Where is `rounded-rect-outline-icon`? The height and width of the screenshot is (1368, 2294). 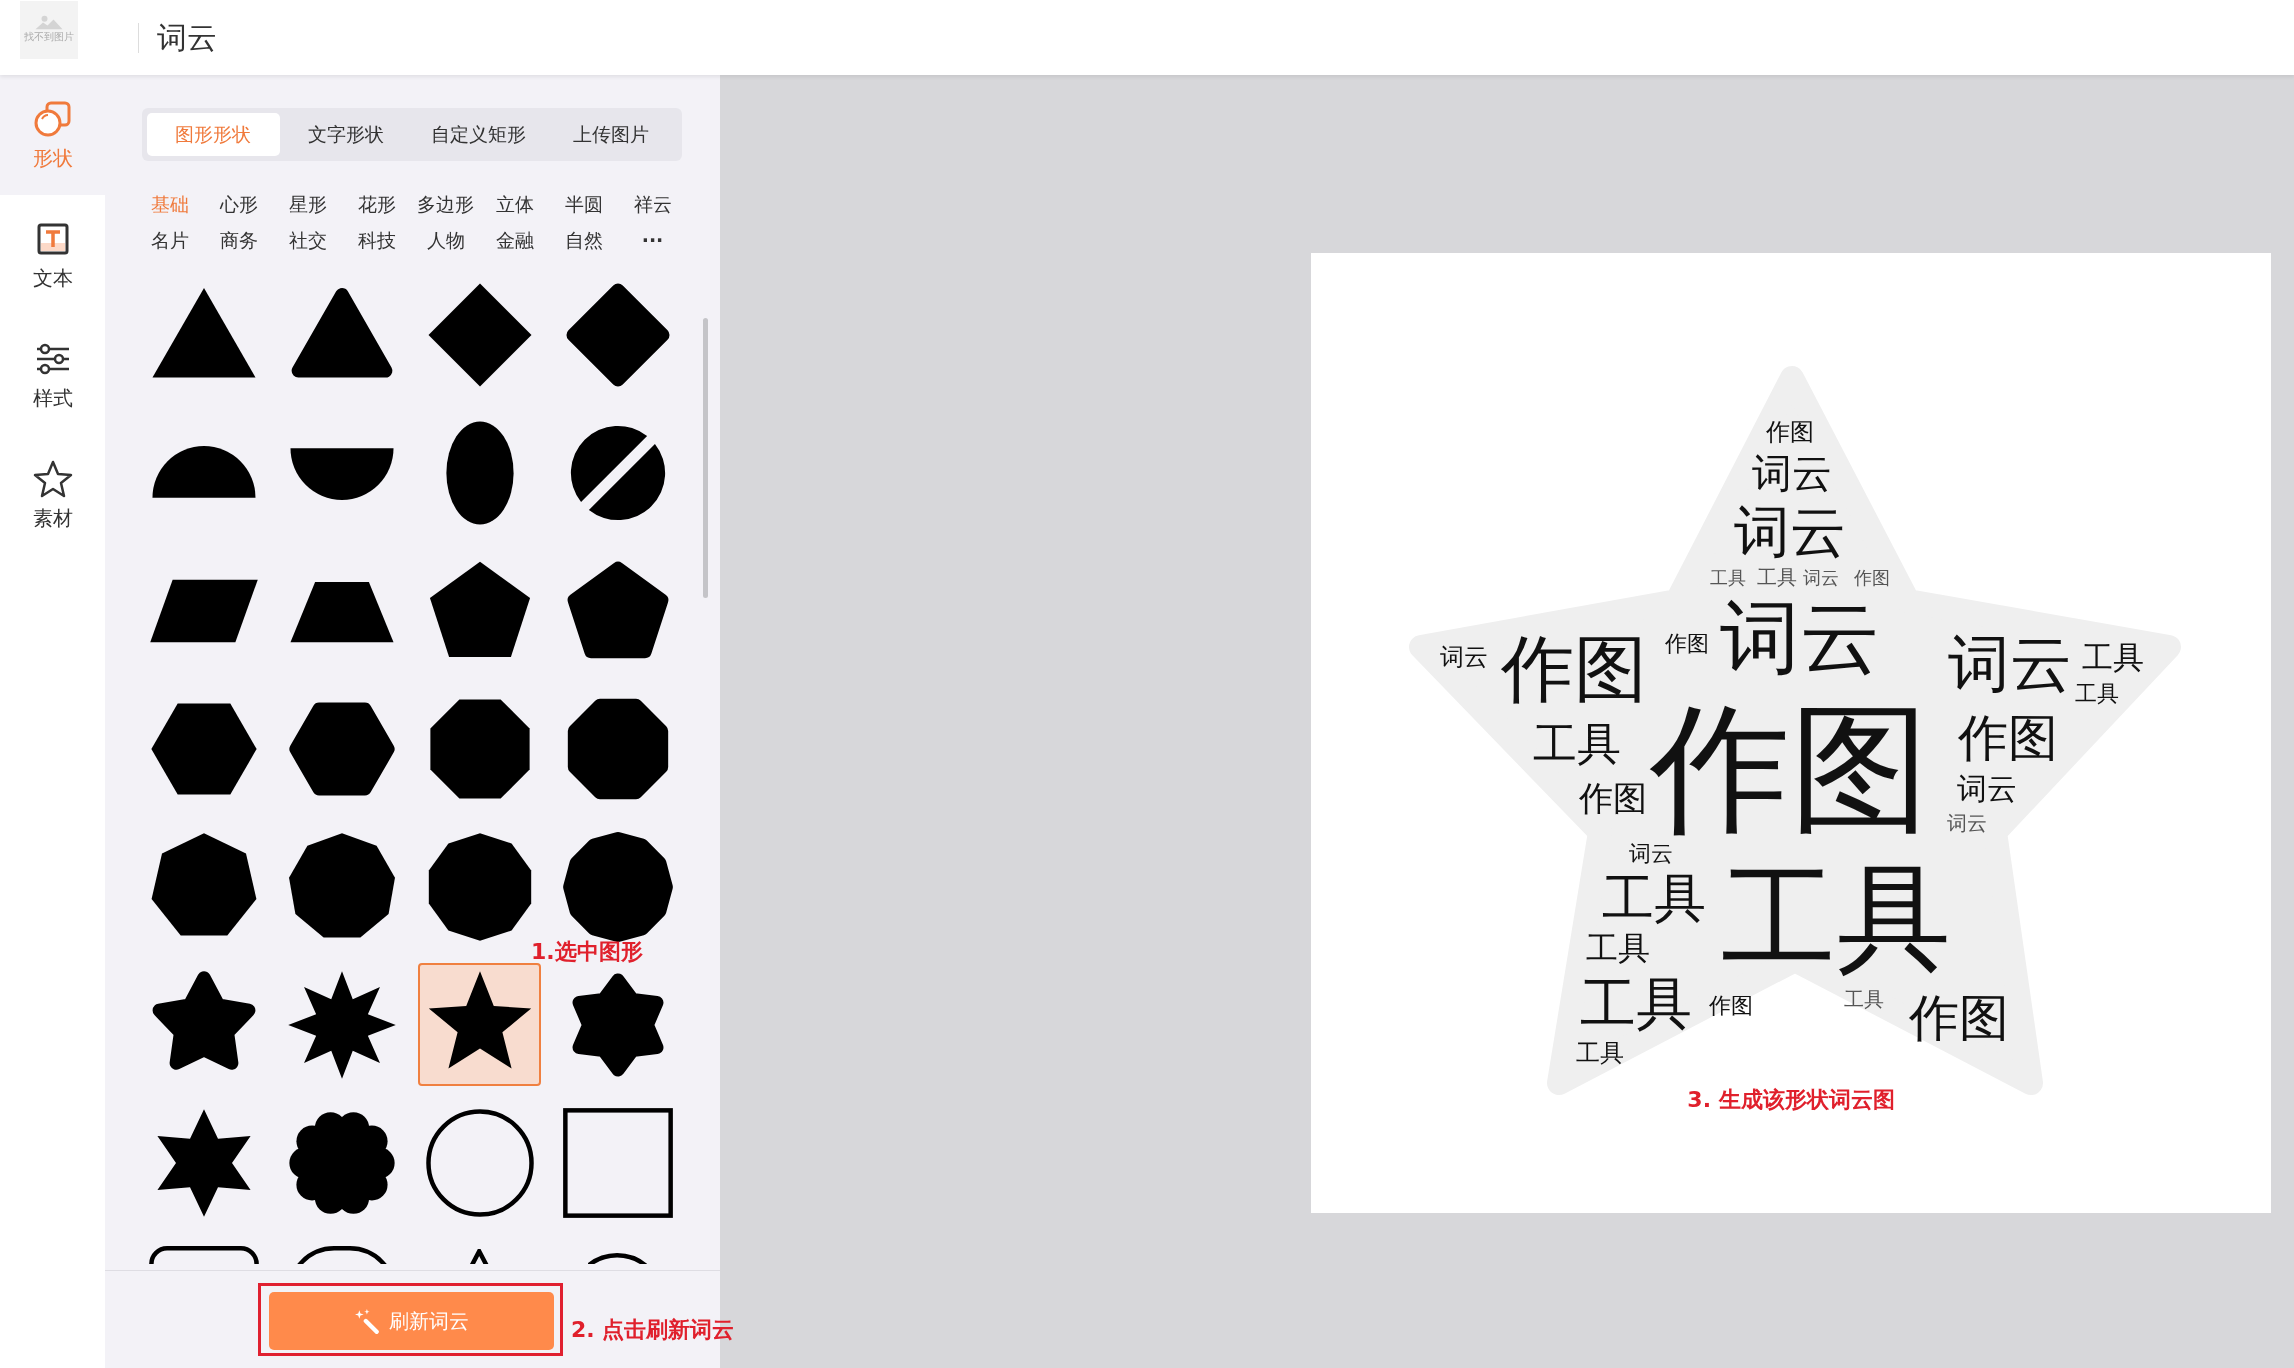
rounded-rect-outline-icon is located at coordinates (203, 1254).